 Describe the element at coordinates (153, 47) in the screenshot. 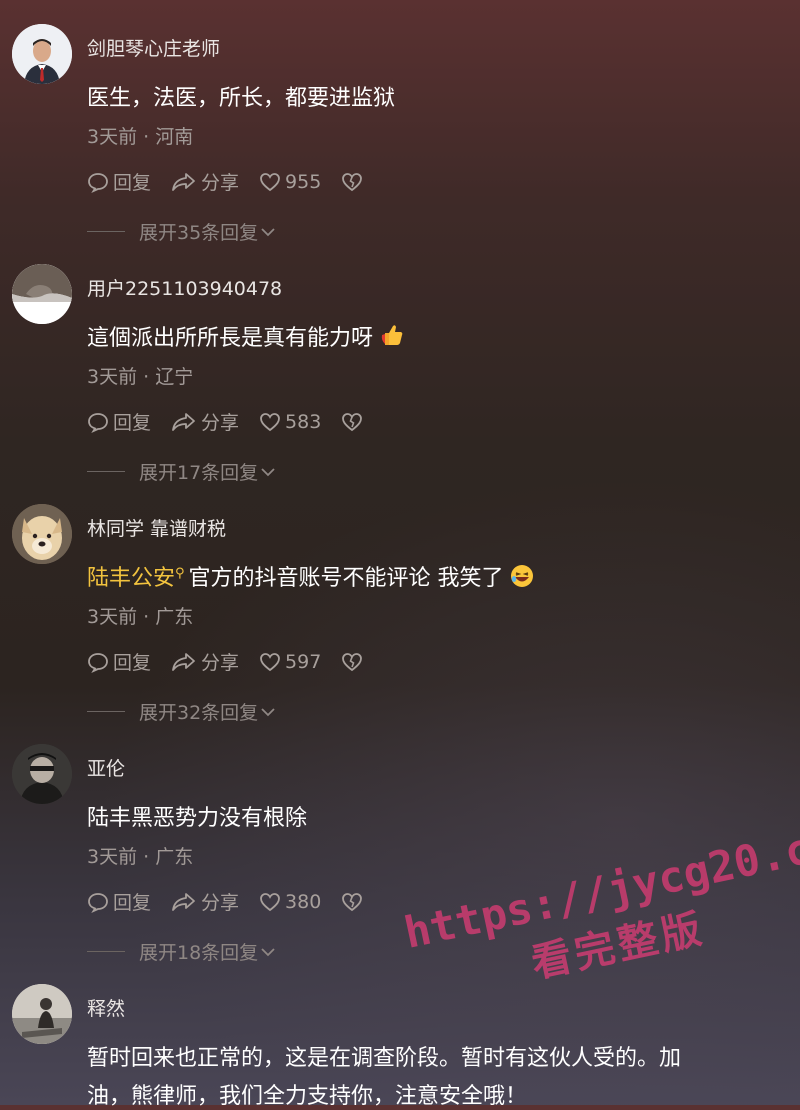

I see `username: 剑胆琴心庄老师` at that location.